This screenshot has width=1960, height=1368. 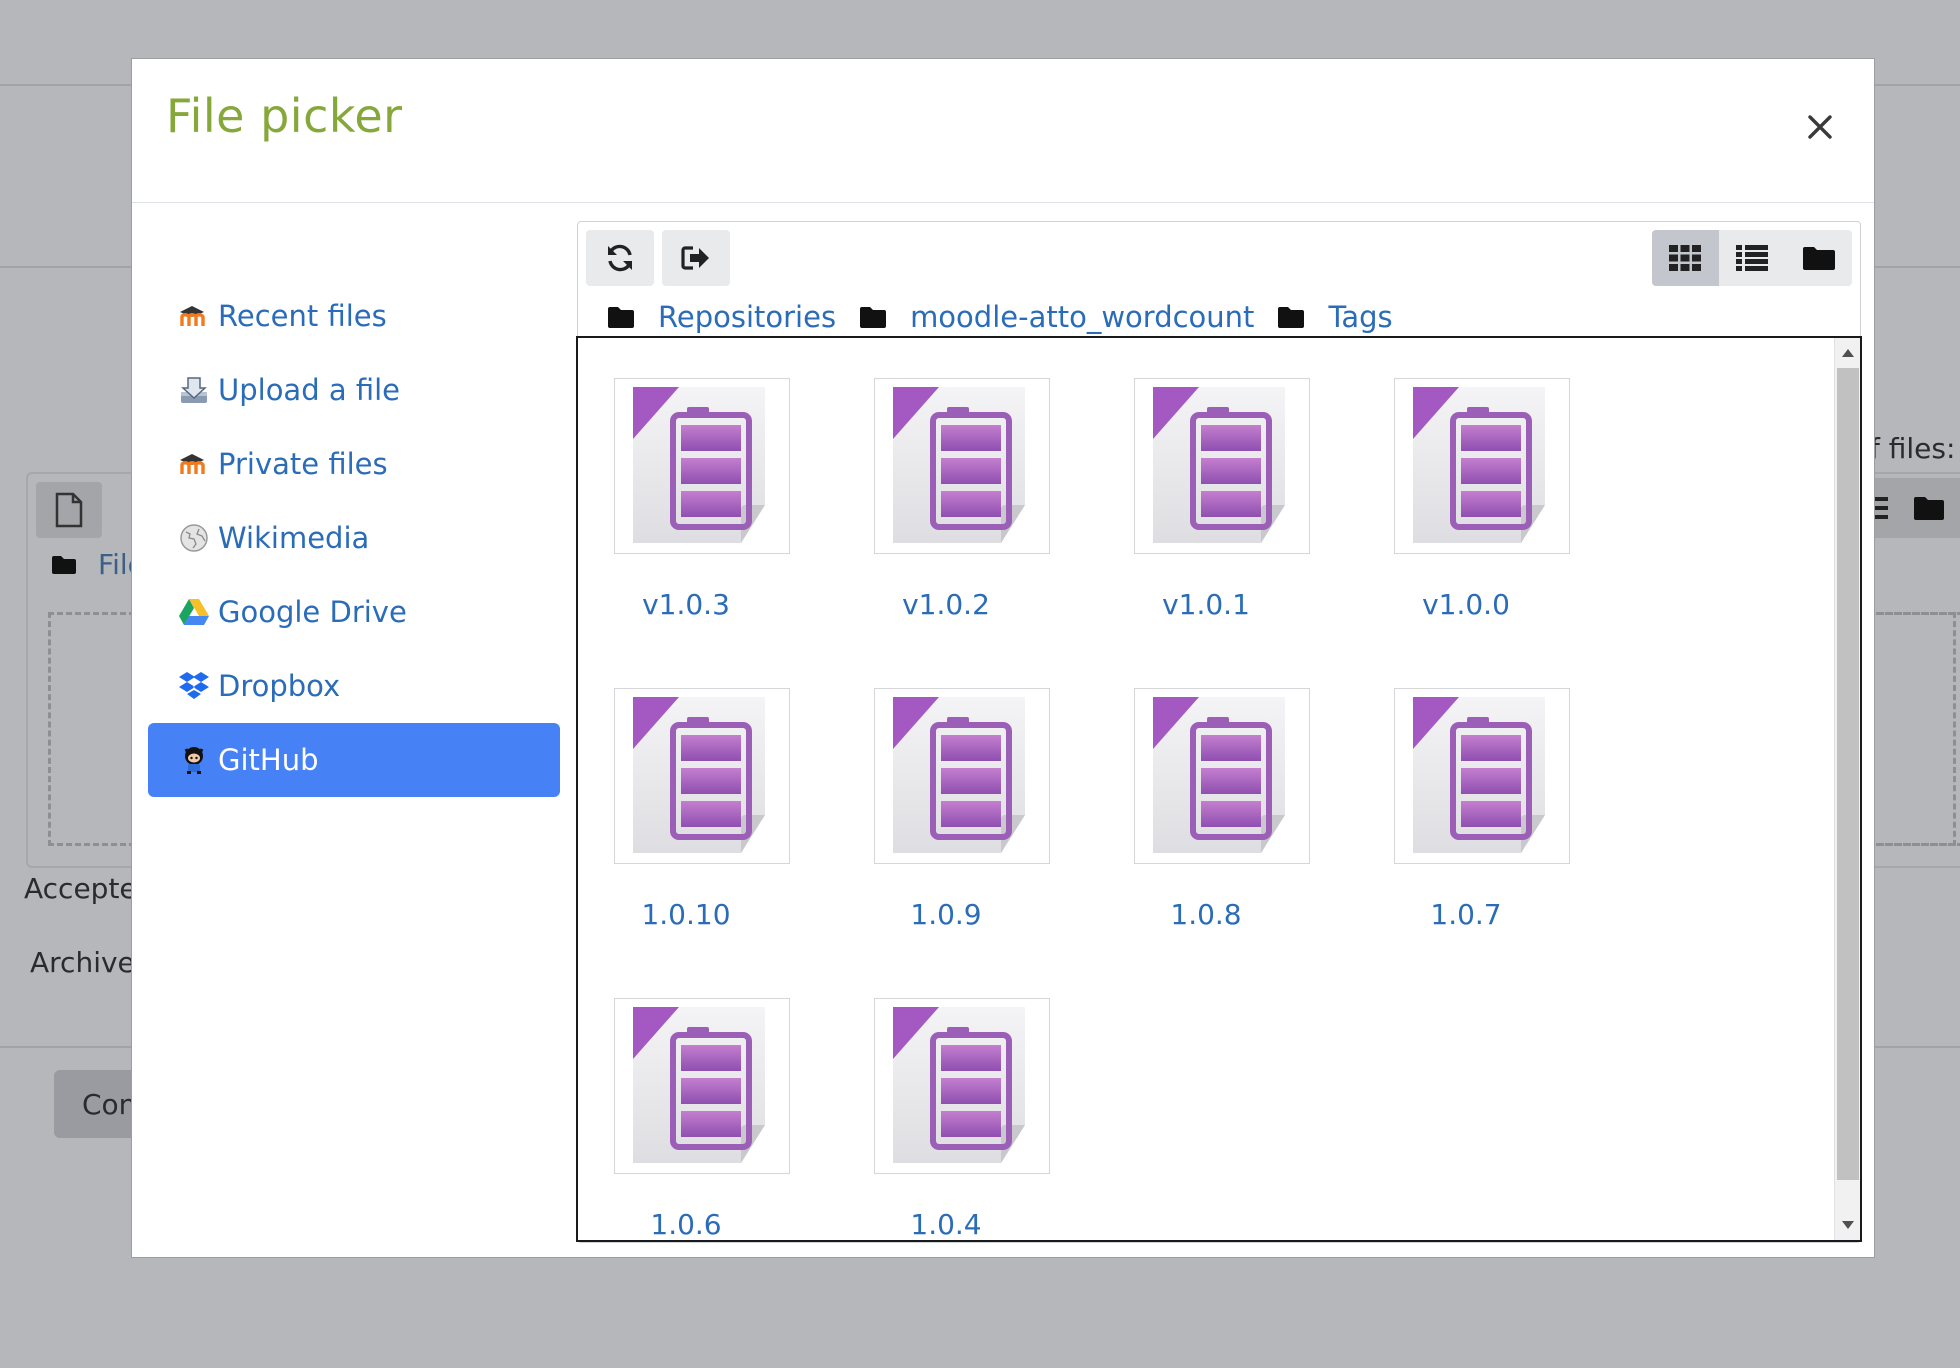 I want to click on repo-item-github: GitHub, so click(x=354, y=760).